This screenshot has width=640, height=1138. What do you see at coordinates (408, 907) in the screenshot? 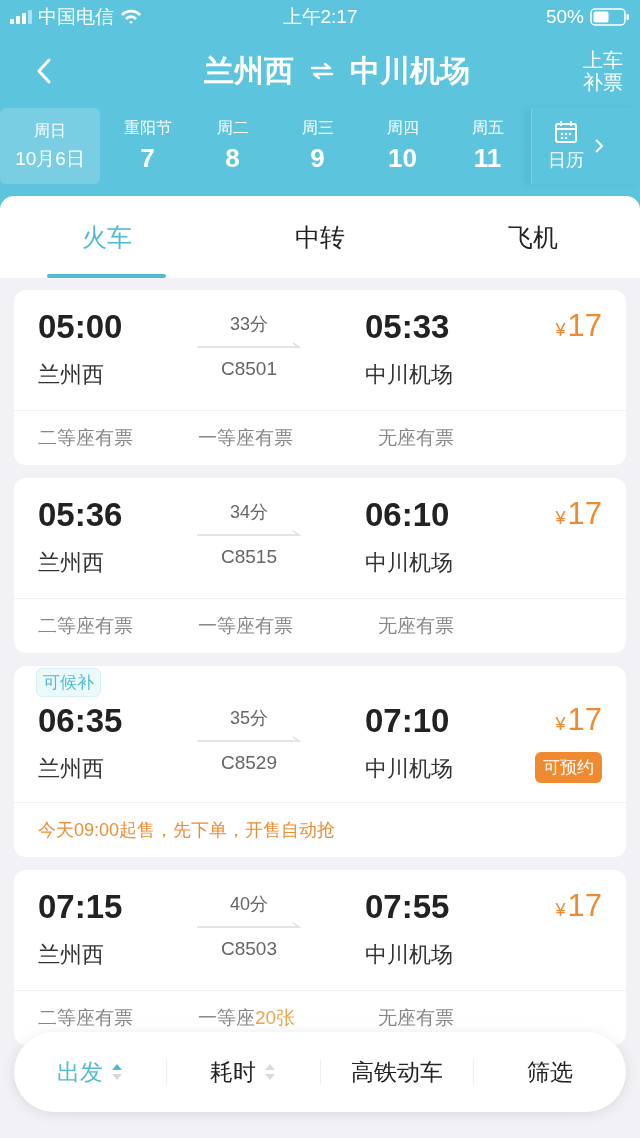
I see `arrival-time: 07:55` at bounding box center [408, 907].